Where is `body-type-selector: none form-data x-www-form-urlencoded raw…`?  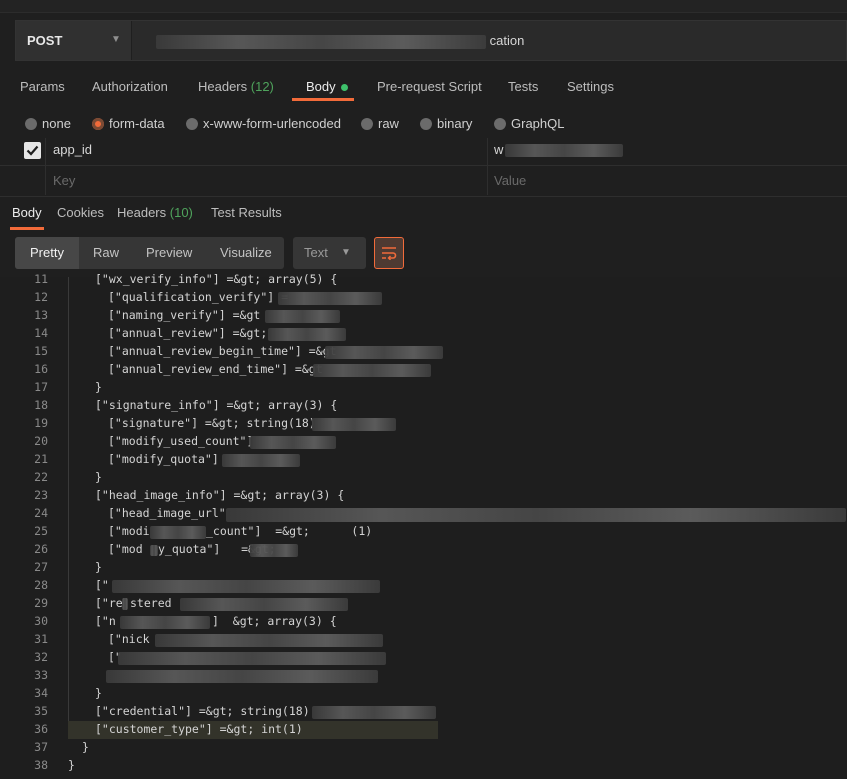 body-type-selector: none form-data x-www-form-urlencoded raw… is located at coordinates (423, 124).